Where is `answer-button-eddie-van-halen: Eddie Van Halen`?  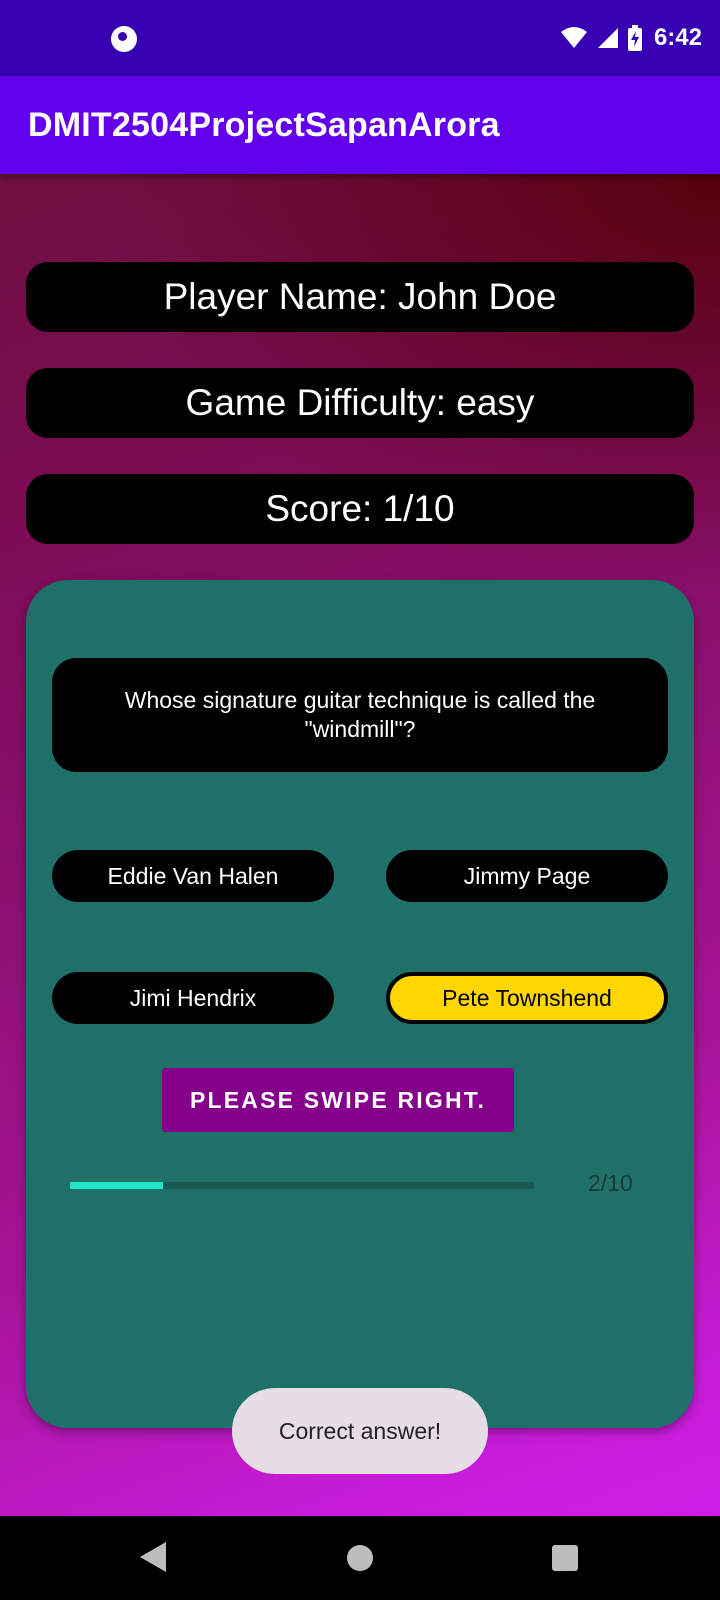
answer-button-eddie-van-halen: Eddie Van Halen is located at coordinates (193, 876).